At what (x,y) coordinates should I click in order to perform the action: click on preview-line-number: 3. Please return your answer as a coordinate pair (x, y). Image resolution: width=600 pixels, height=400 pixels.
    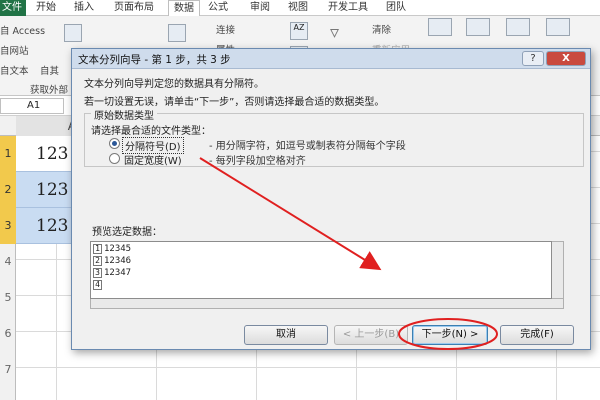
    Looking at the image, I should click on (97, 273).